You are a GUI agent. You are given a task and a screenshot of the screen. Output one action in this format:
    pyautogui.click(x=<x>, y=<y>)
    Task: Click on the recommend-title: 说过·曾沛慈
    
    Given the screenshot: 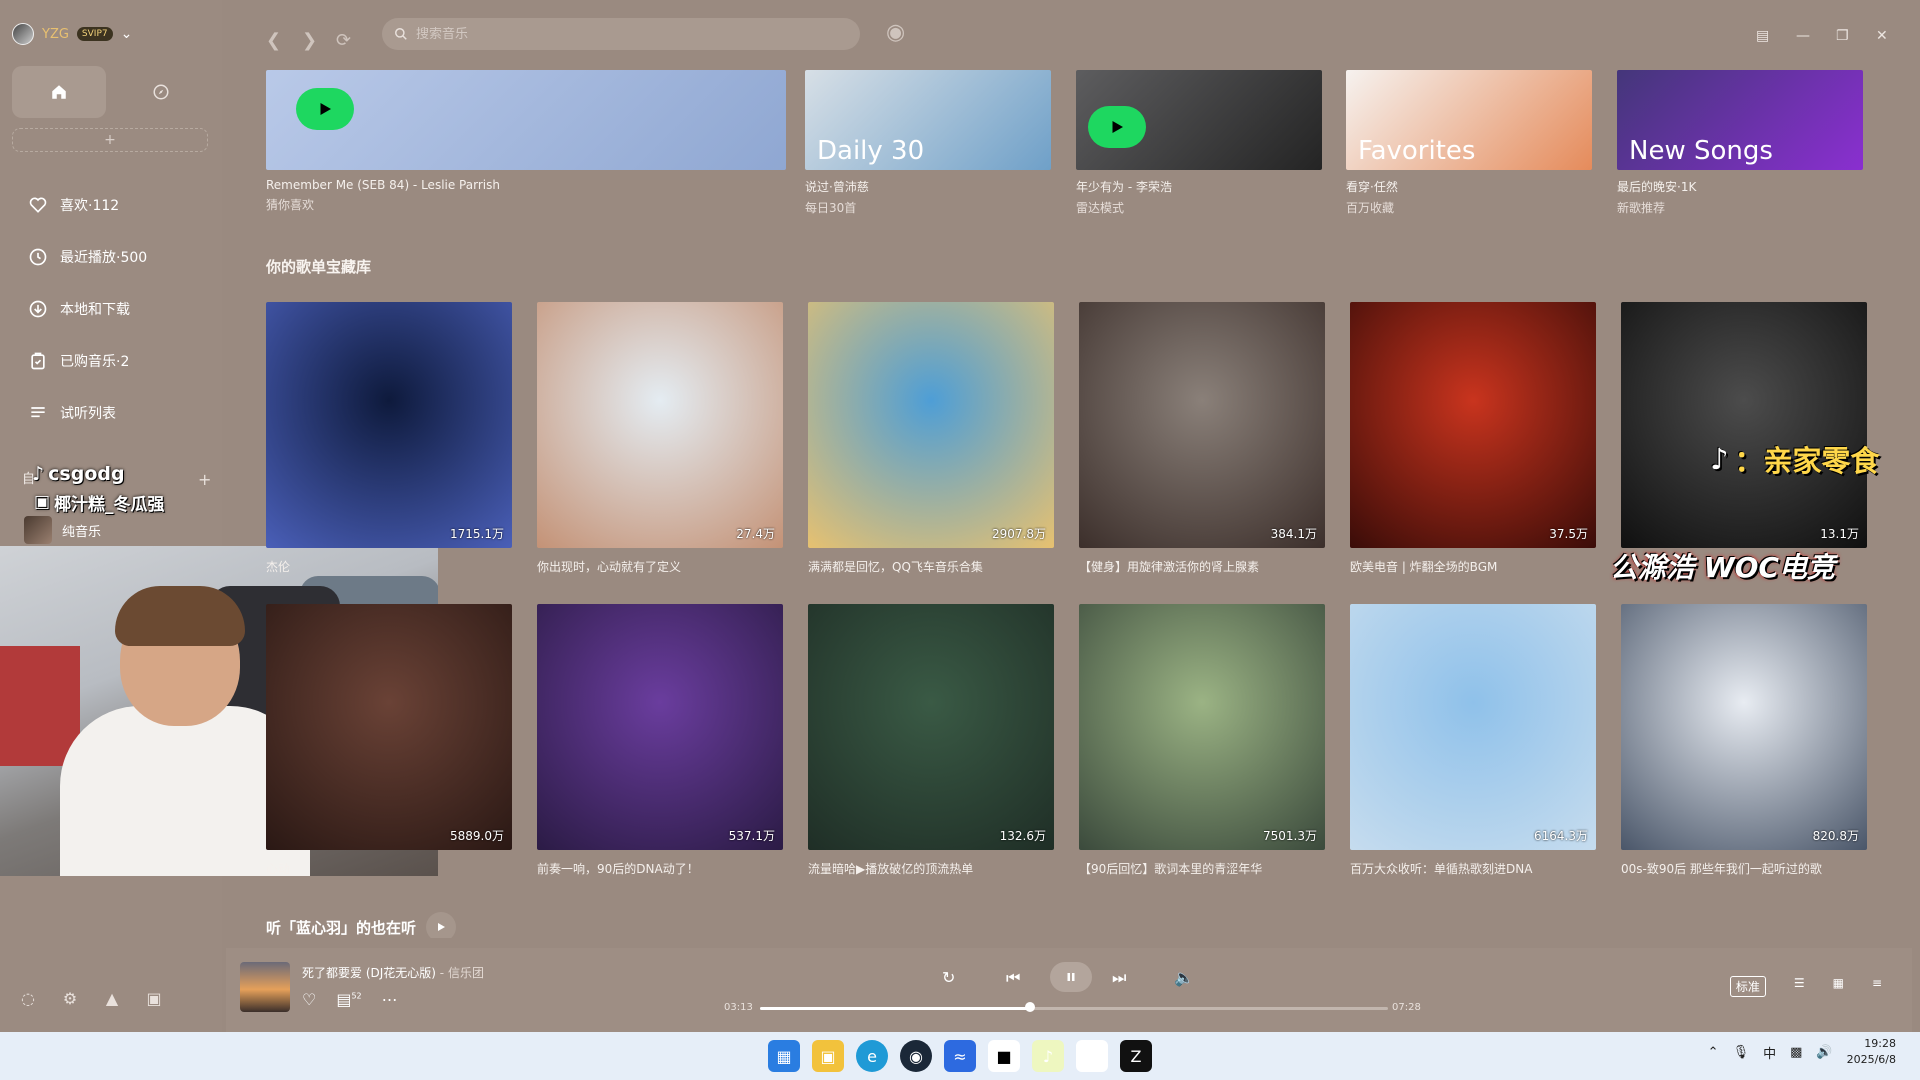 What is the action you would take?
    pyautogui.click(x=928, y=186)
    